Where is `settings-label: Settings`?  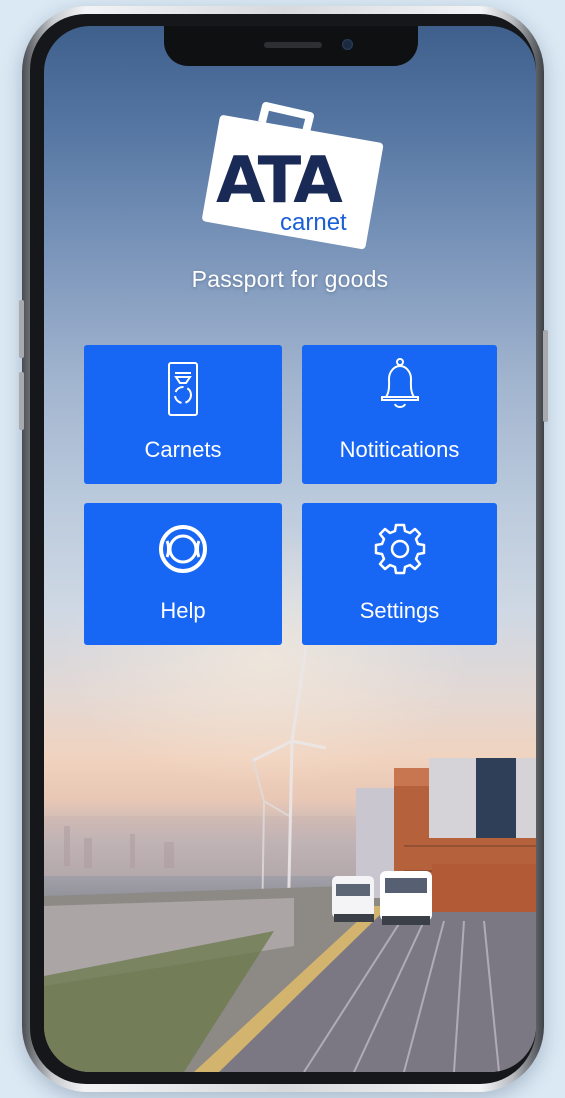 settings-label: Settings is located at coordinates (399, 610).